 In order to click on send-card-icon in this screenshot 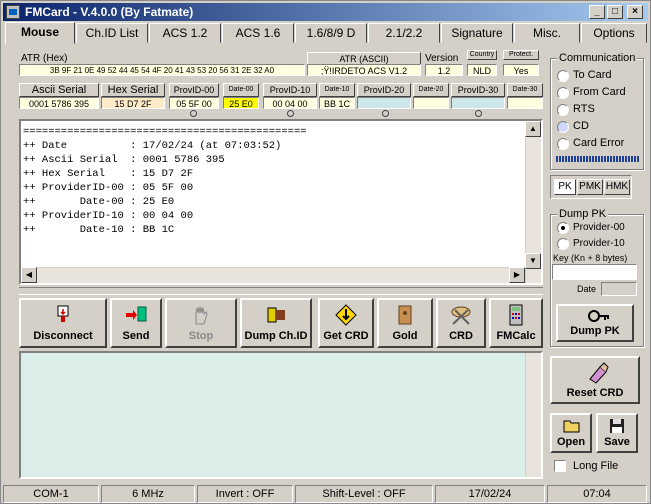, I will do `click(136, 314)`.